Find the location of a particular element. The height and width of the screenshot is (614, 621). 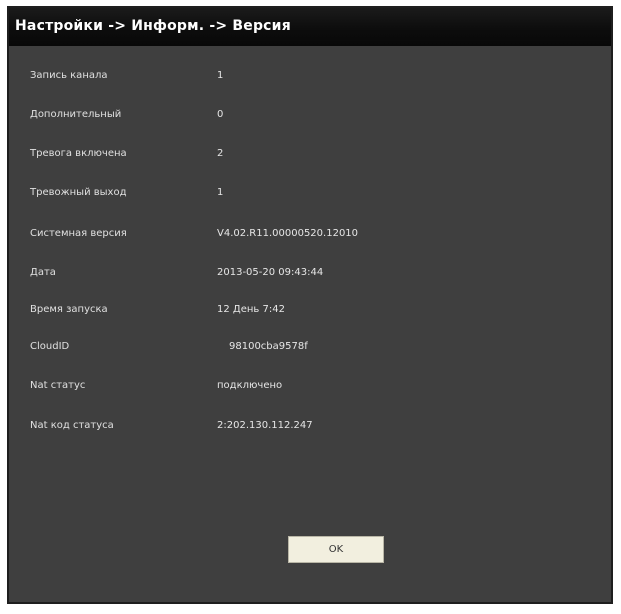

info-value: 12 День 7:42 is located at coordinates (251, 309).